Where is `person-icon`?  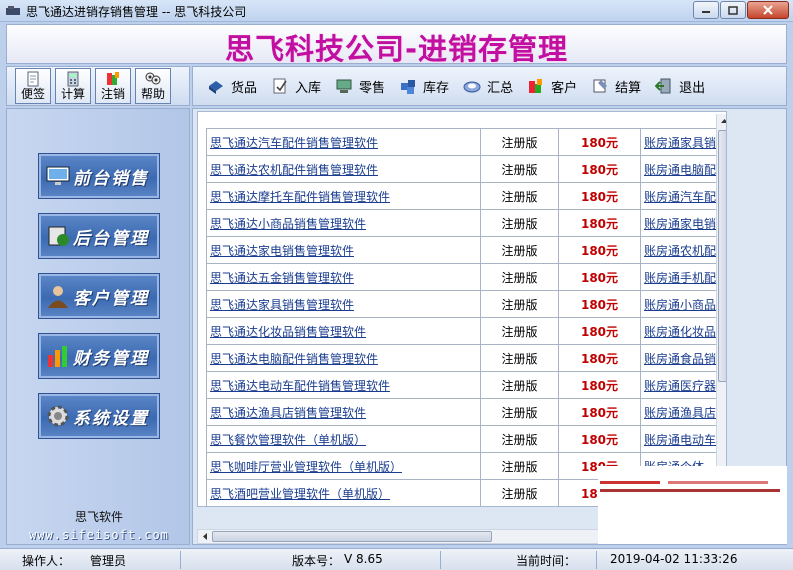
person-icon is located at coordinates (58, 297).